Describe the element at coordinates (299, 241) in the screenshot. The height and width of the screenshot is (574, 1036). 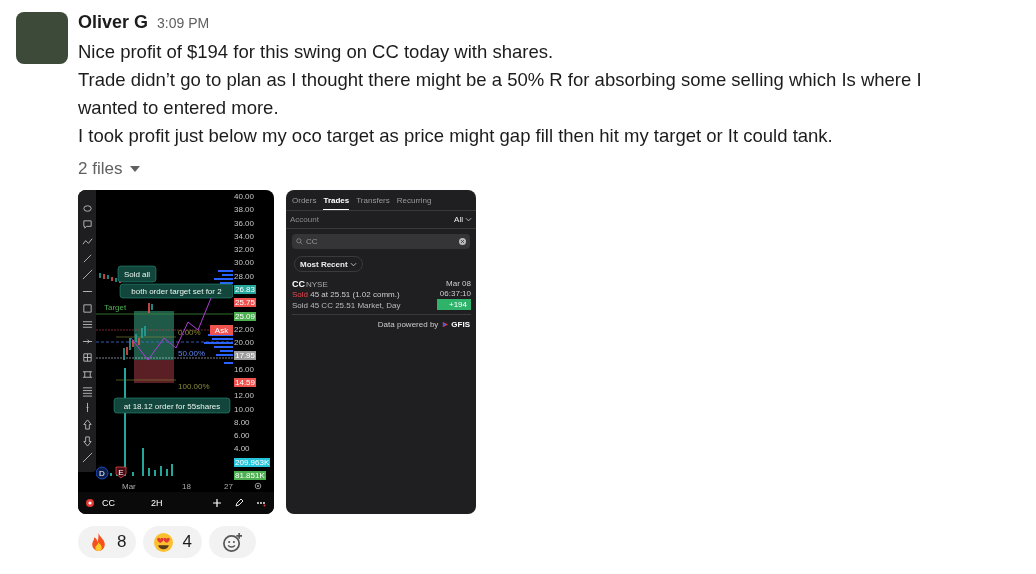
I see `search-icon` at that location.